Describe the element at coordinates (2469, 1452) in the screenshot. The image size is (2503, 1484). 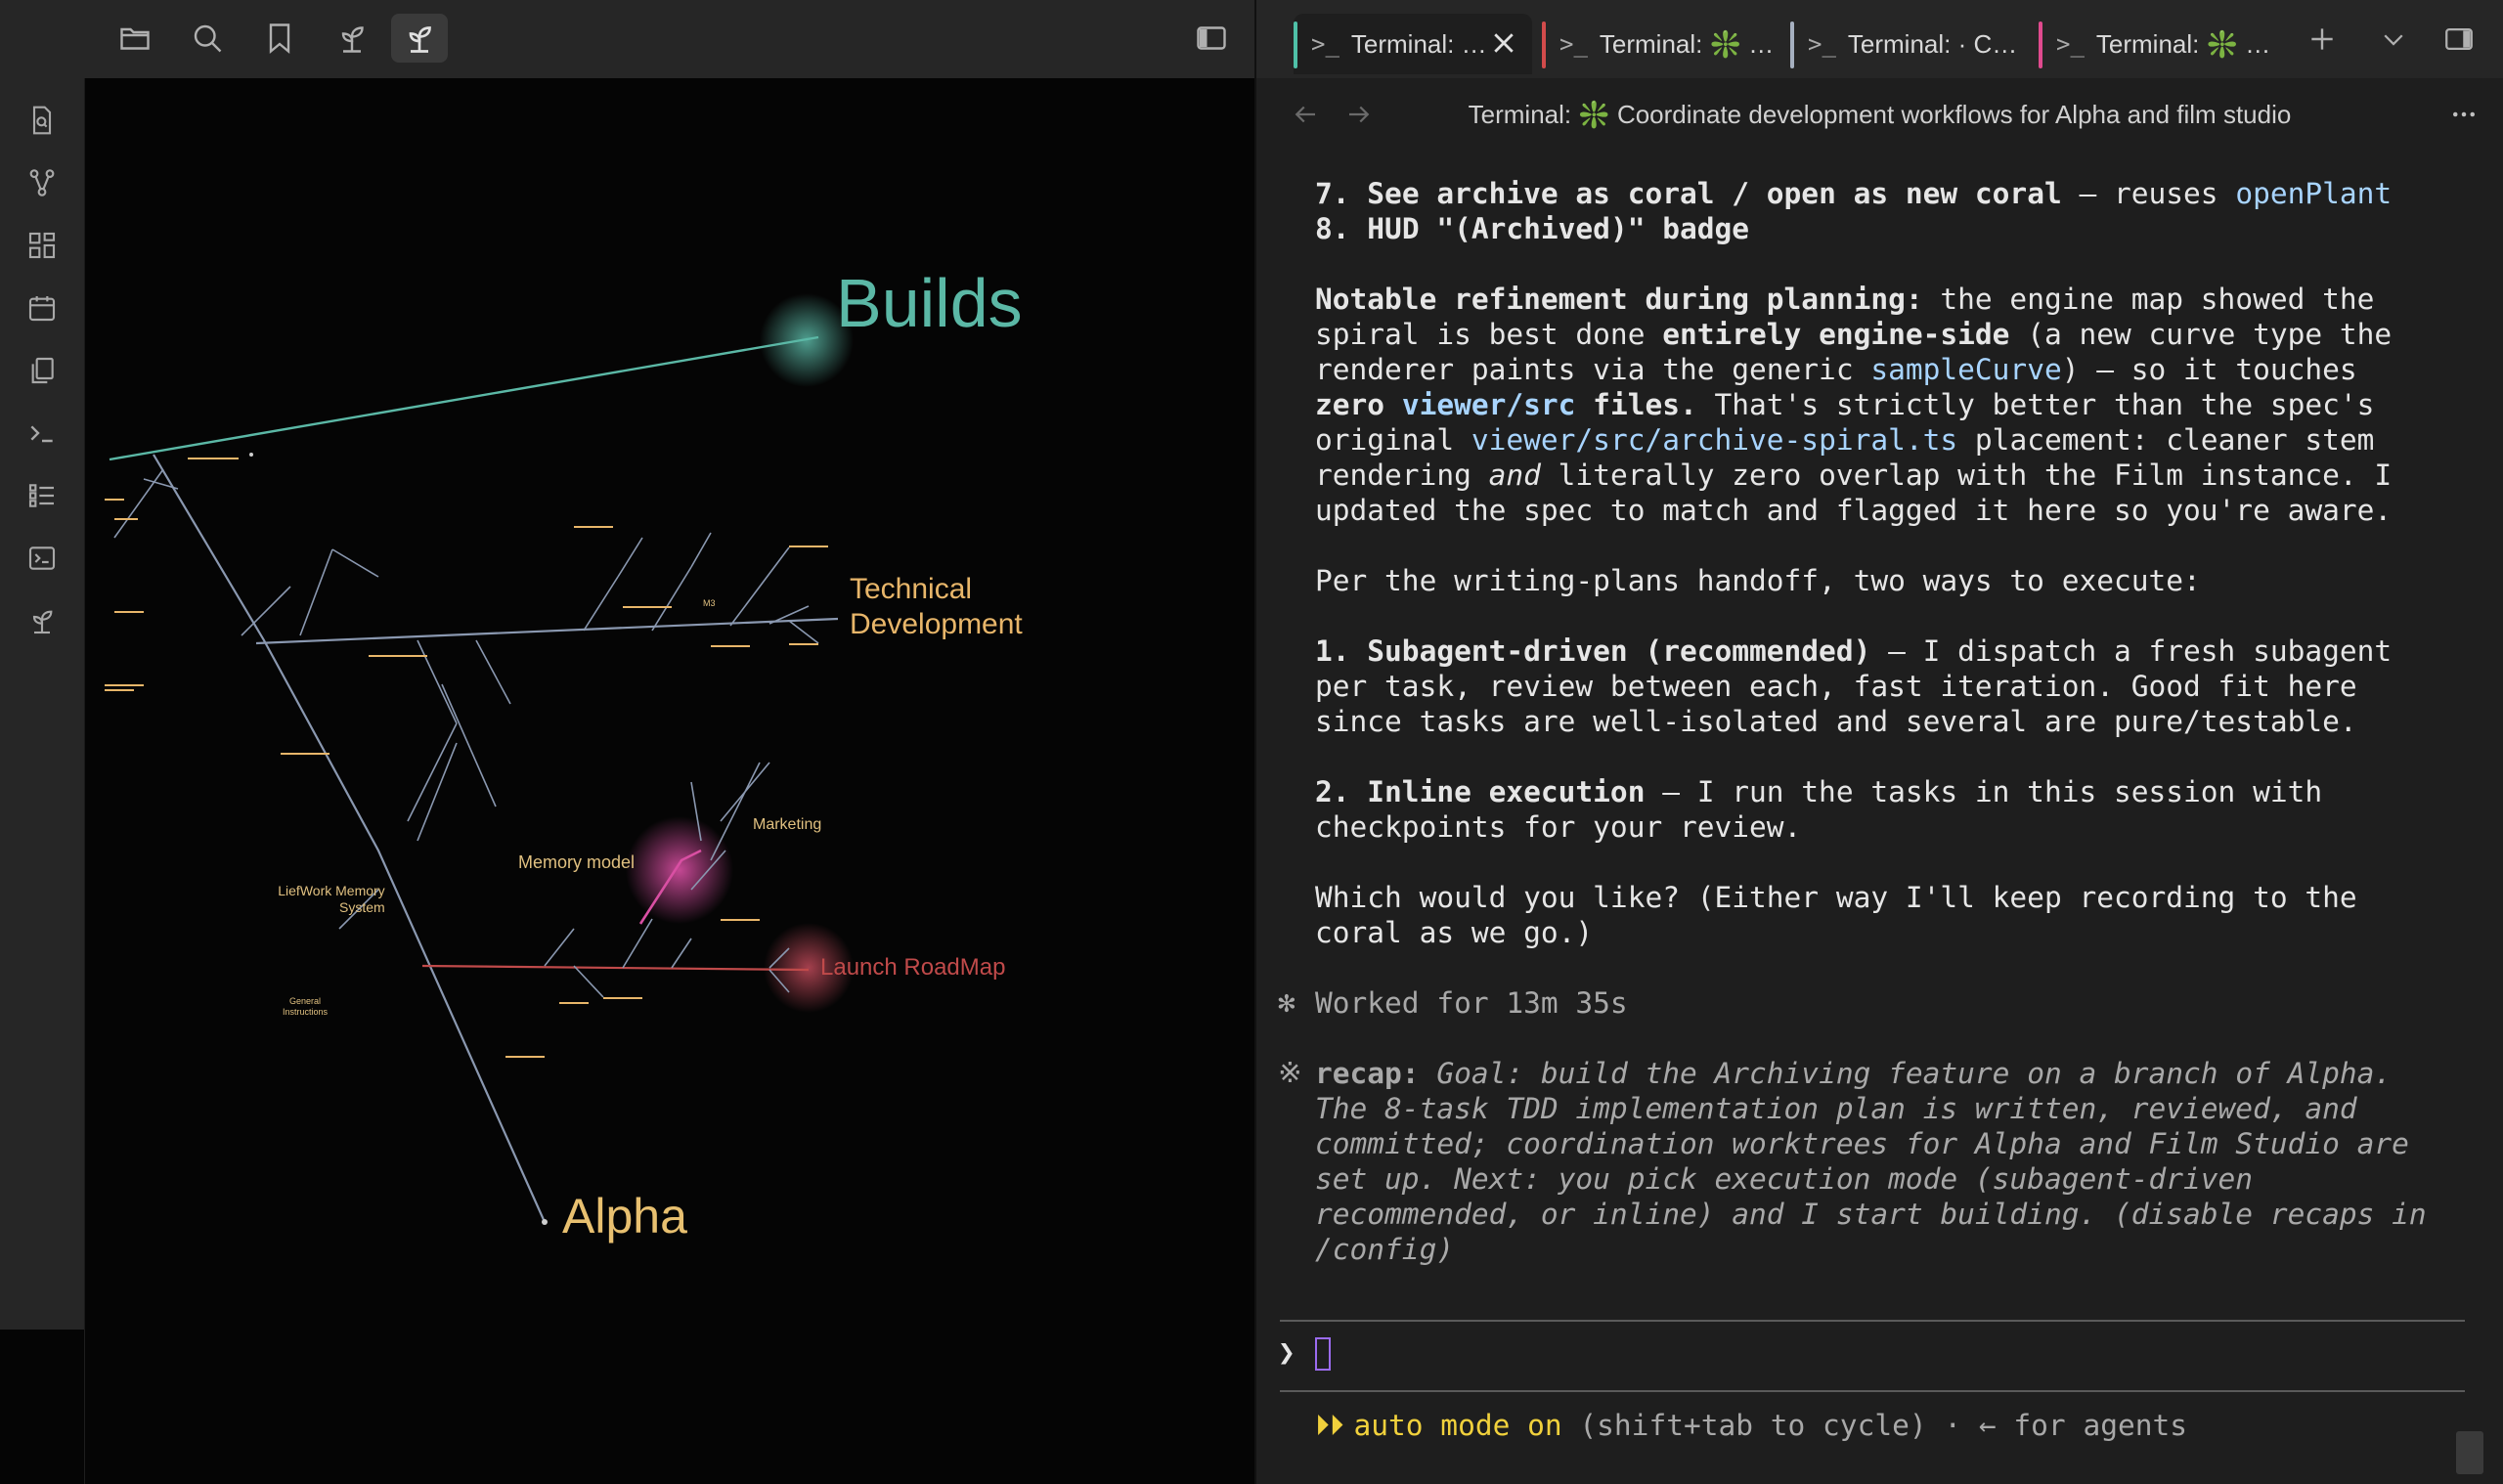
I see `scrollbar-thumb` at that location.